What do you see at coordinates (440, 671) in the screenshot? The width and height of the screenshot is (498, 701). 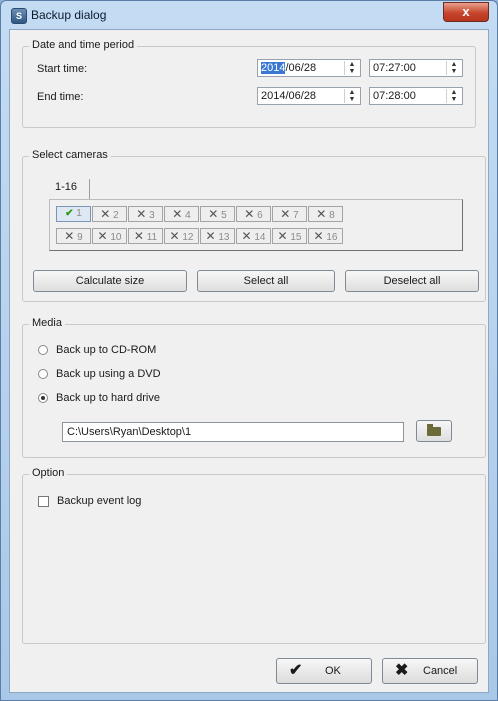 I see `cancel-label: Cancel` at bounding box center [440, 671].